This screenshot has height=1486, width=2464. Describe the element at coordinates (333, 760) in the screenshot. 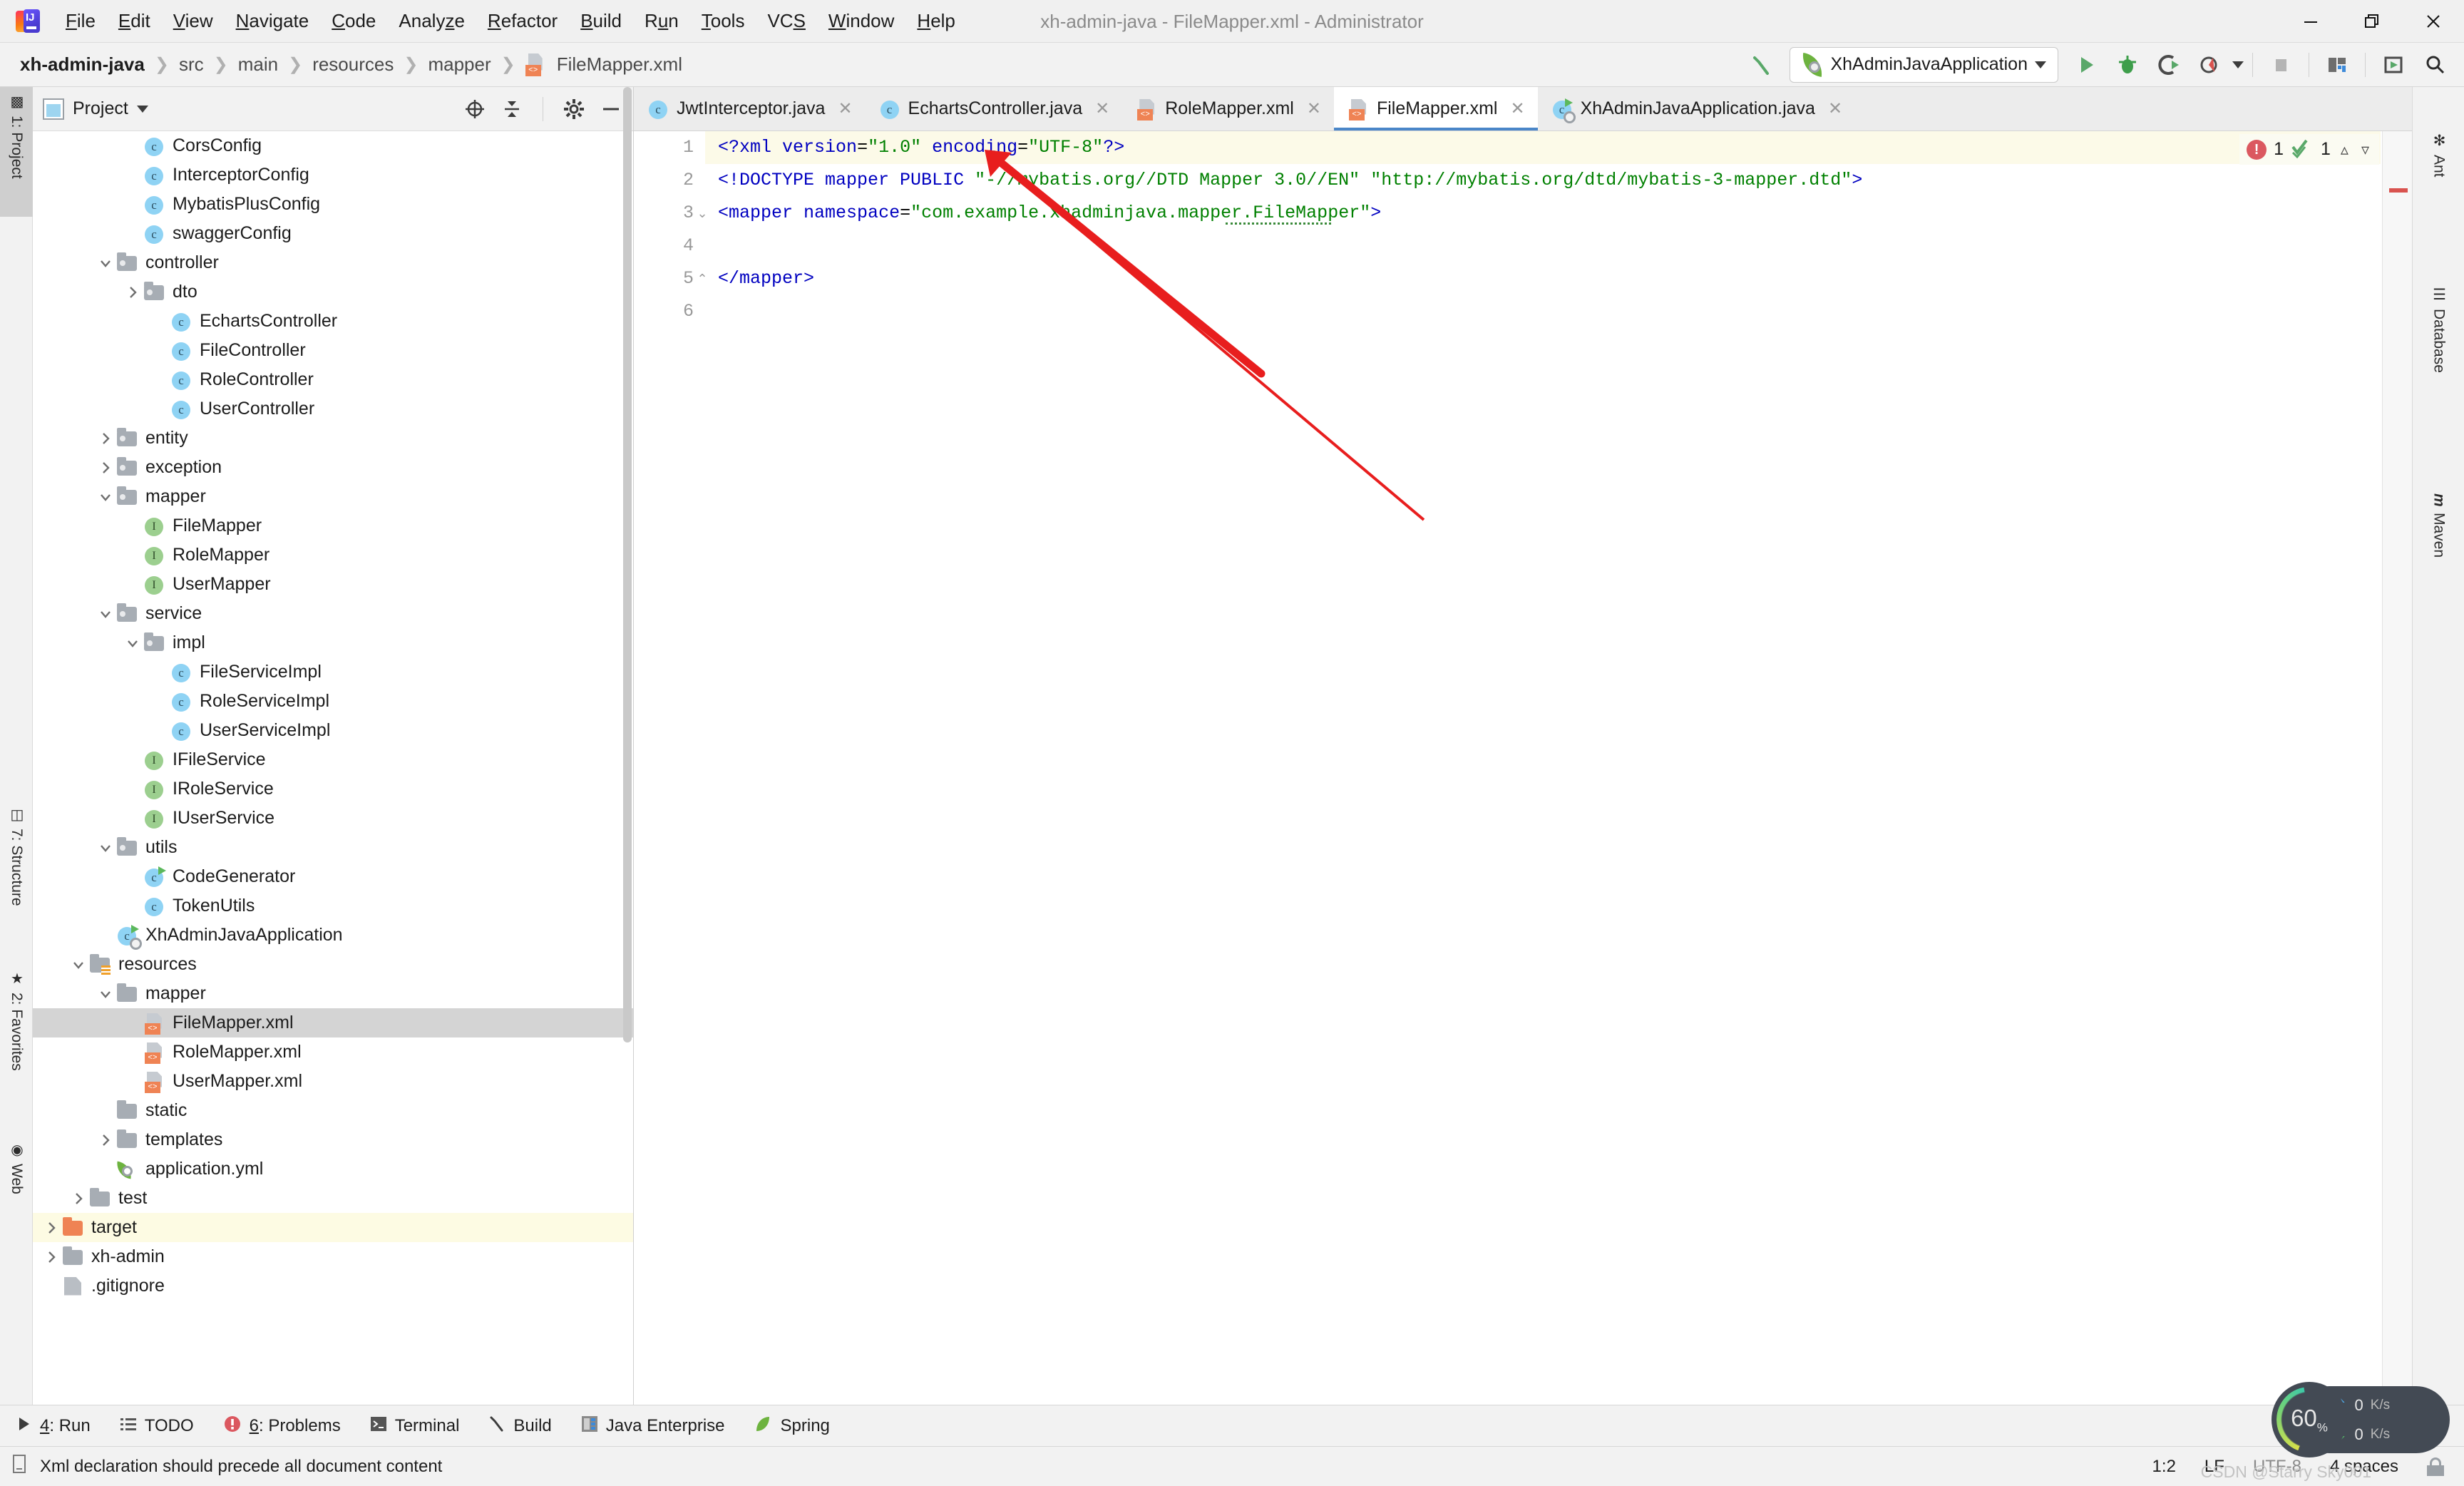

I see `tree-item-ifileservice: I IFileService` at that location.